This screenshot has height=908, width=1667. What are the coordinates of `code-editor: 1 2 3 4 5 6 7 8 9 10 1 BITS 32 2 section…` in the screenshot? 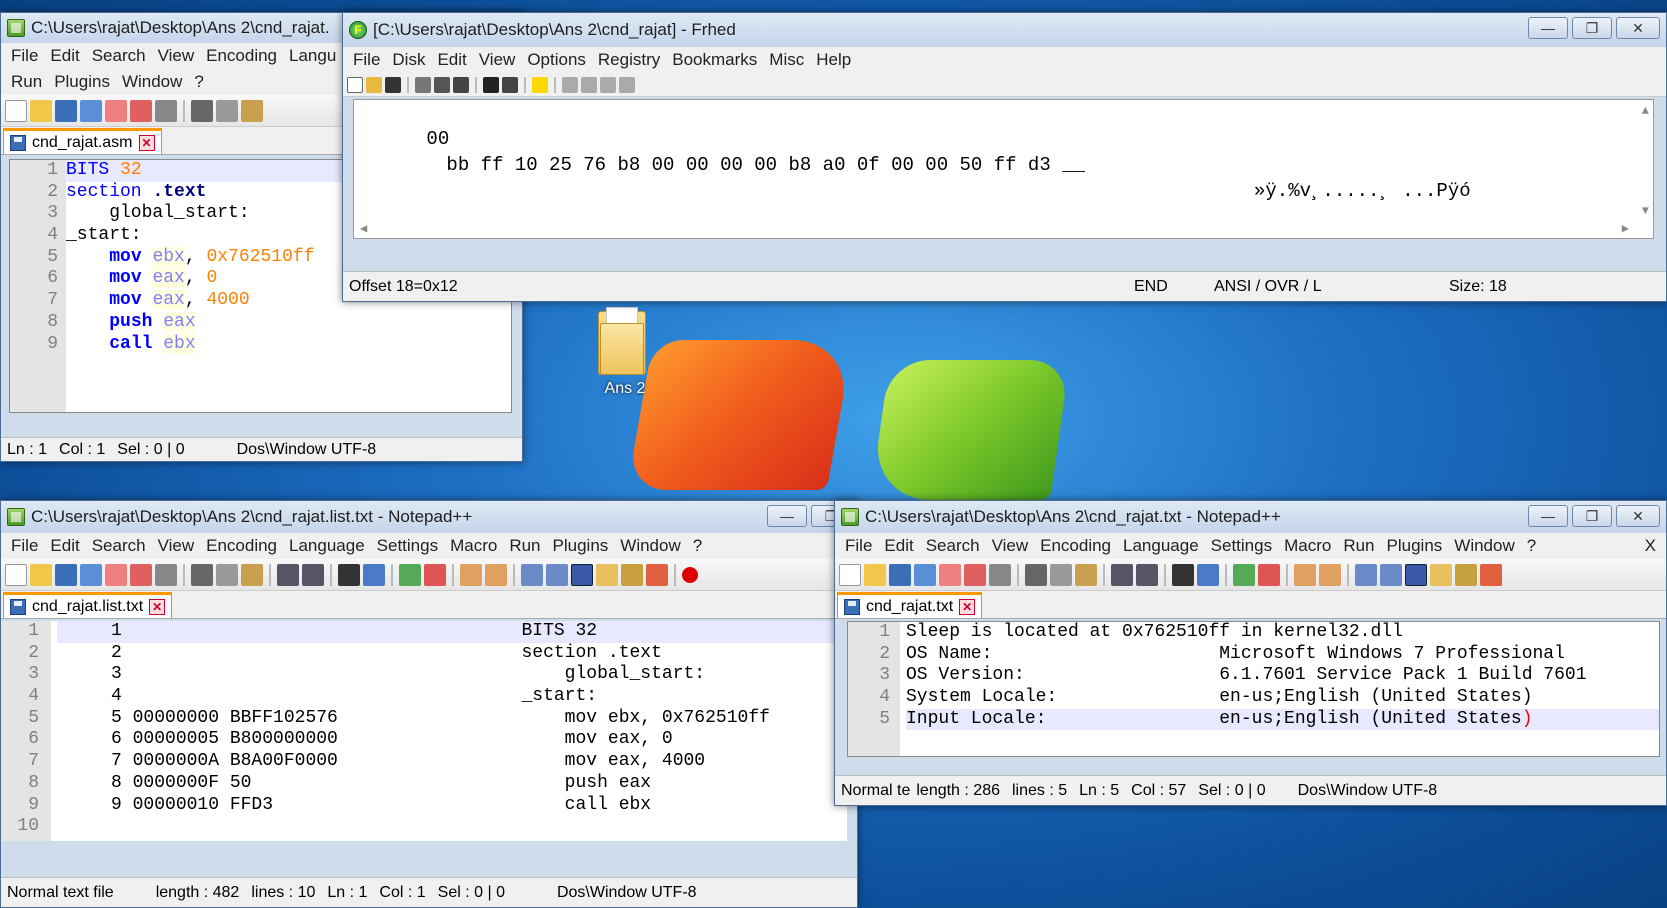 It's located at (424, 731).